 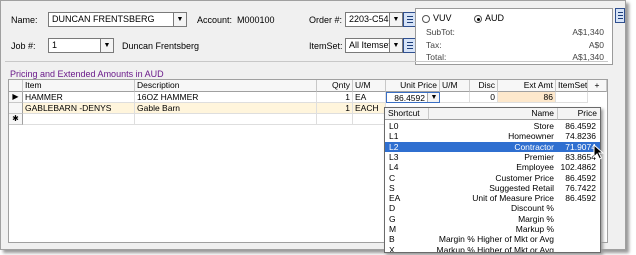 What do you see at coordinates (455, 86) in the screenshot?
I see `column-header-um-2: U/M` at bounding box center [455, 86].